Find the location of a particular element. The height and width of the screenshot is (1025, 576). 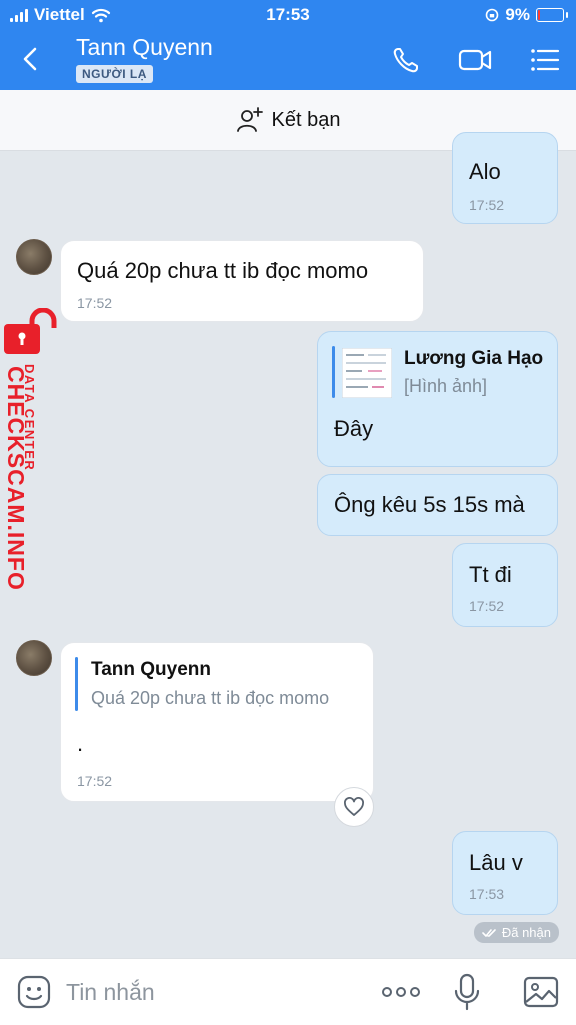

battery-percent: 9% is located at coordinates (517, 14).